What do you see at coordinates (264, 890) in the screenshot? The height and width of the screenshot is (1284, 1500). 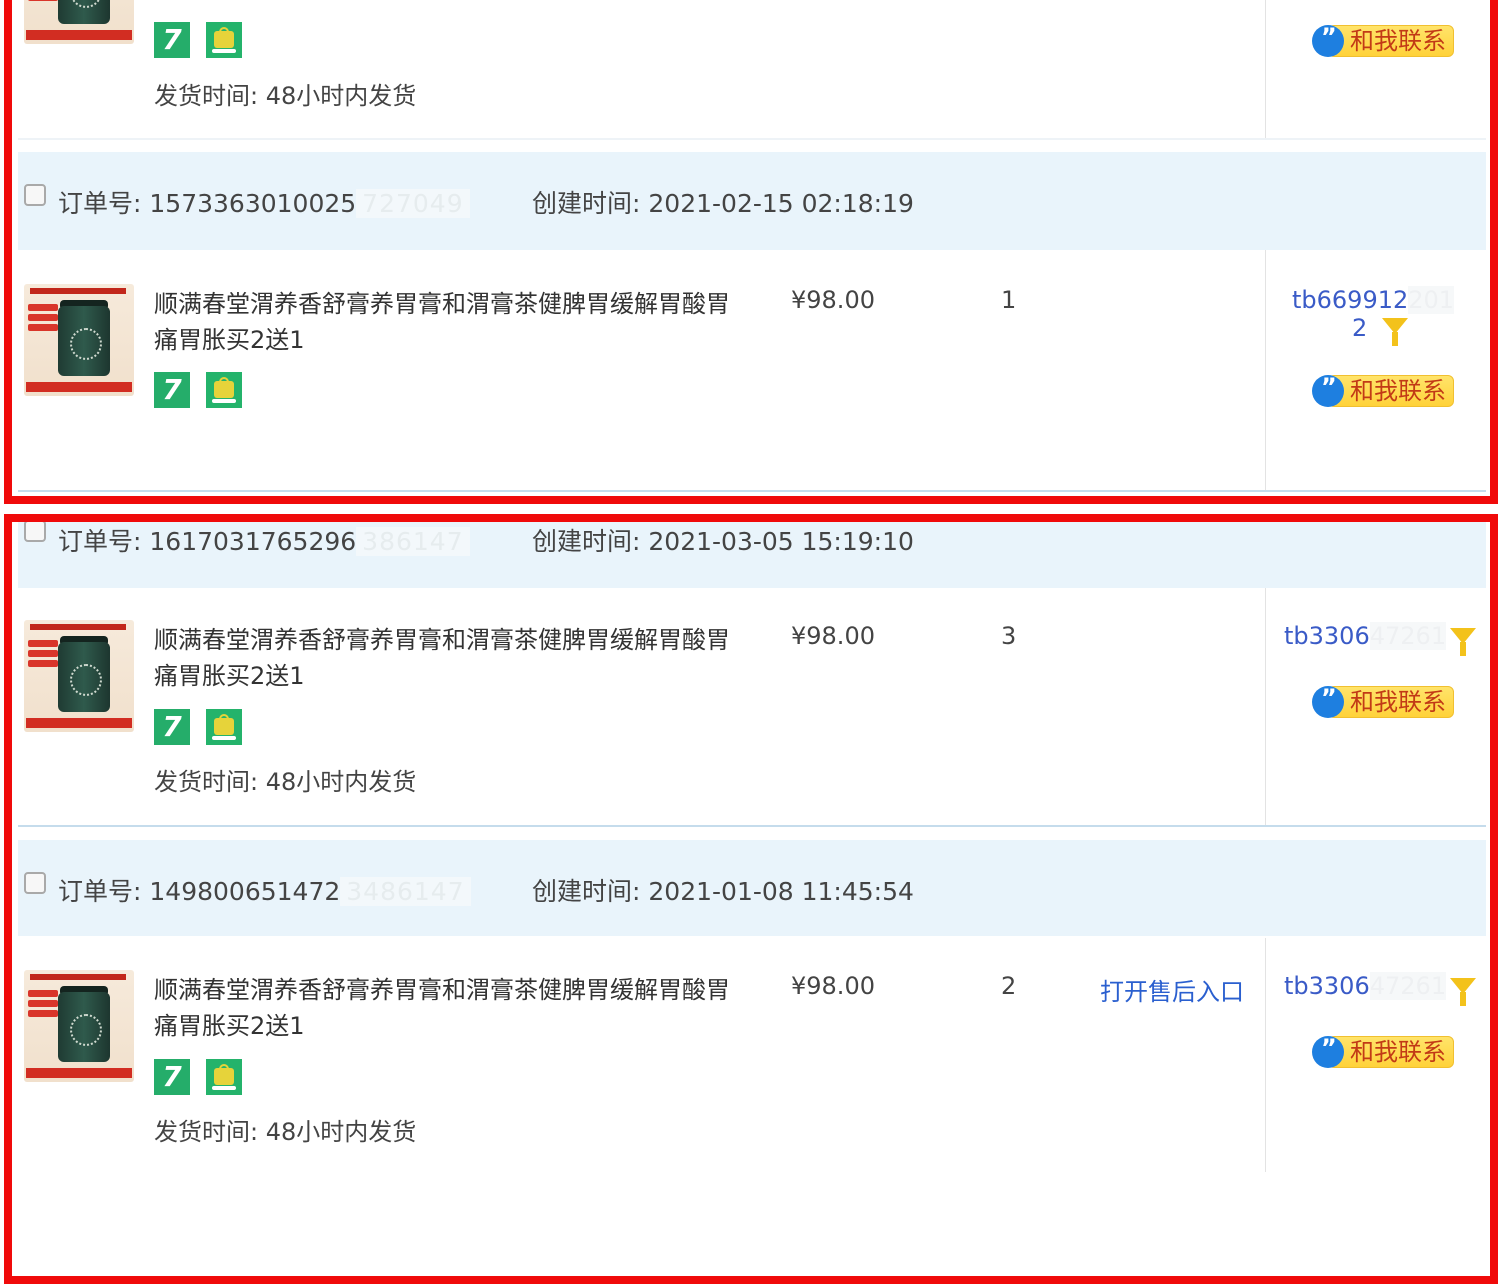 I see `order-number: 订单号: 149800651472 3486147` at bounding box center [264, 890].